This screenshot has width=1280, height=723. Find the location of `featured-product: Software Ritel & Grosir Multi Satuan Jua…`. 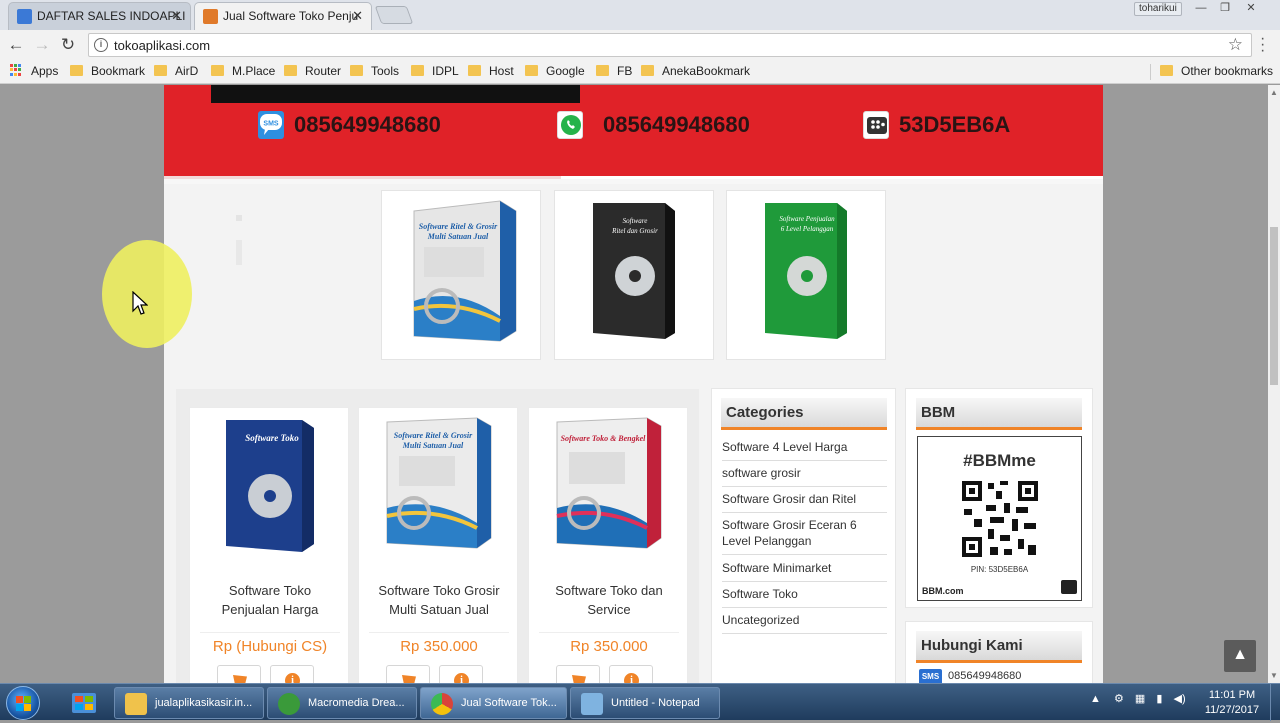

featured-product: Software Ritel & Grosir Multi Satuan Jua… is located at coordinates (461, 275).